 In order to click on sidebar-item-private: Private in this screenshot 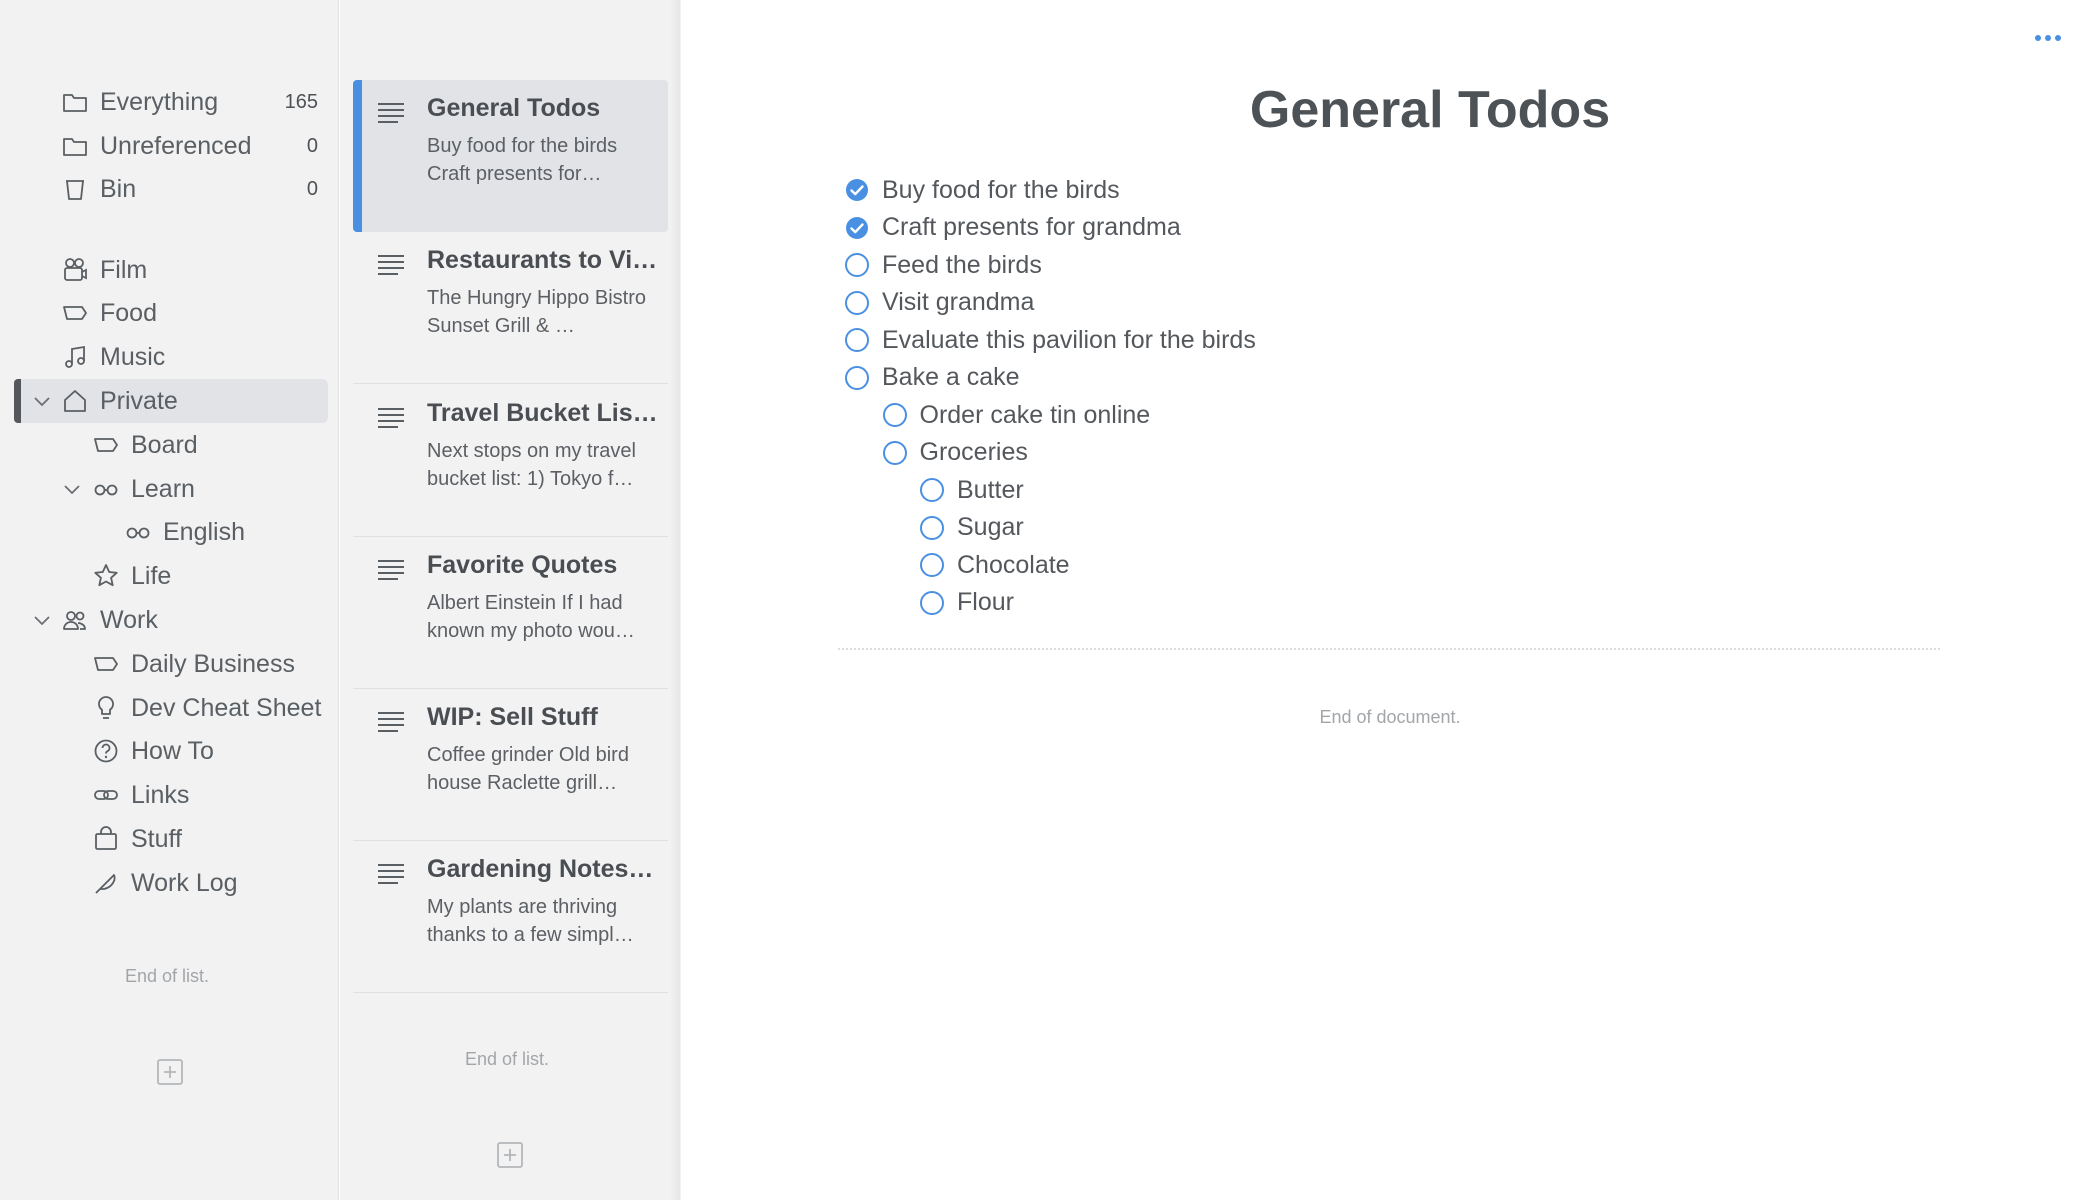, I will do `click(171, 401)`.